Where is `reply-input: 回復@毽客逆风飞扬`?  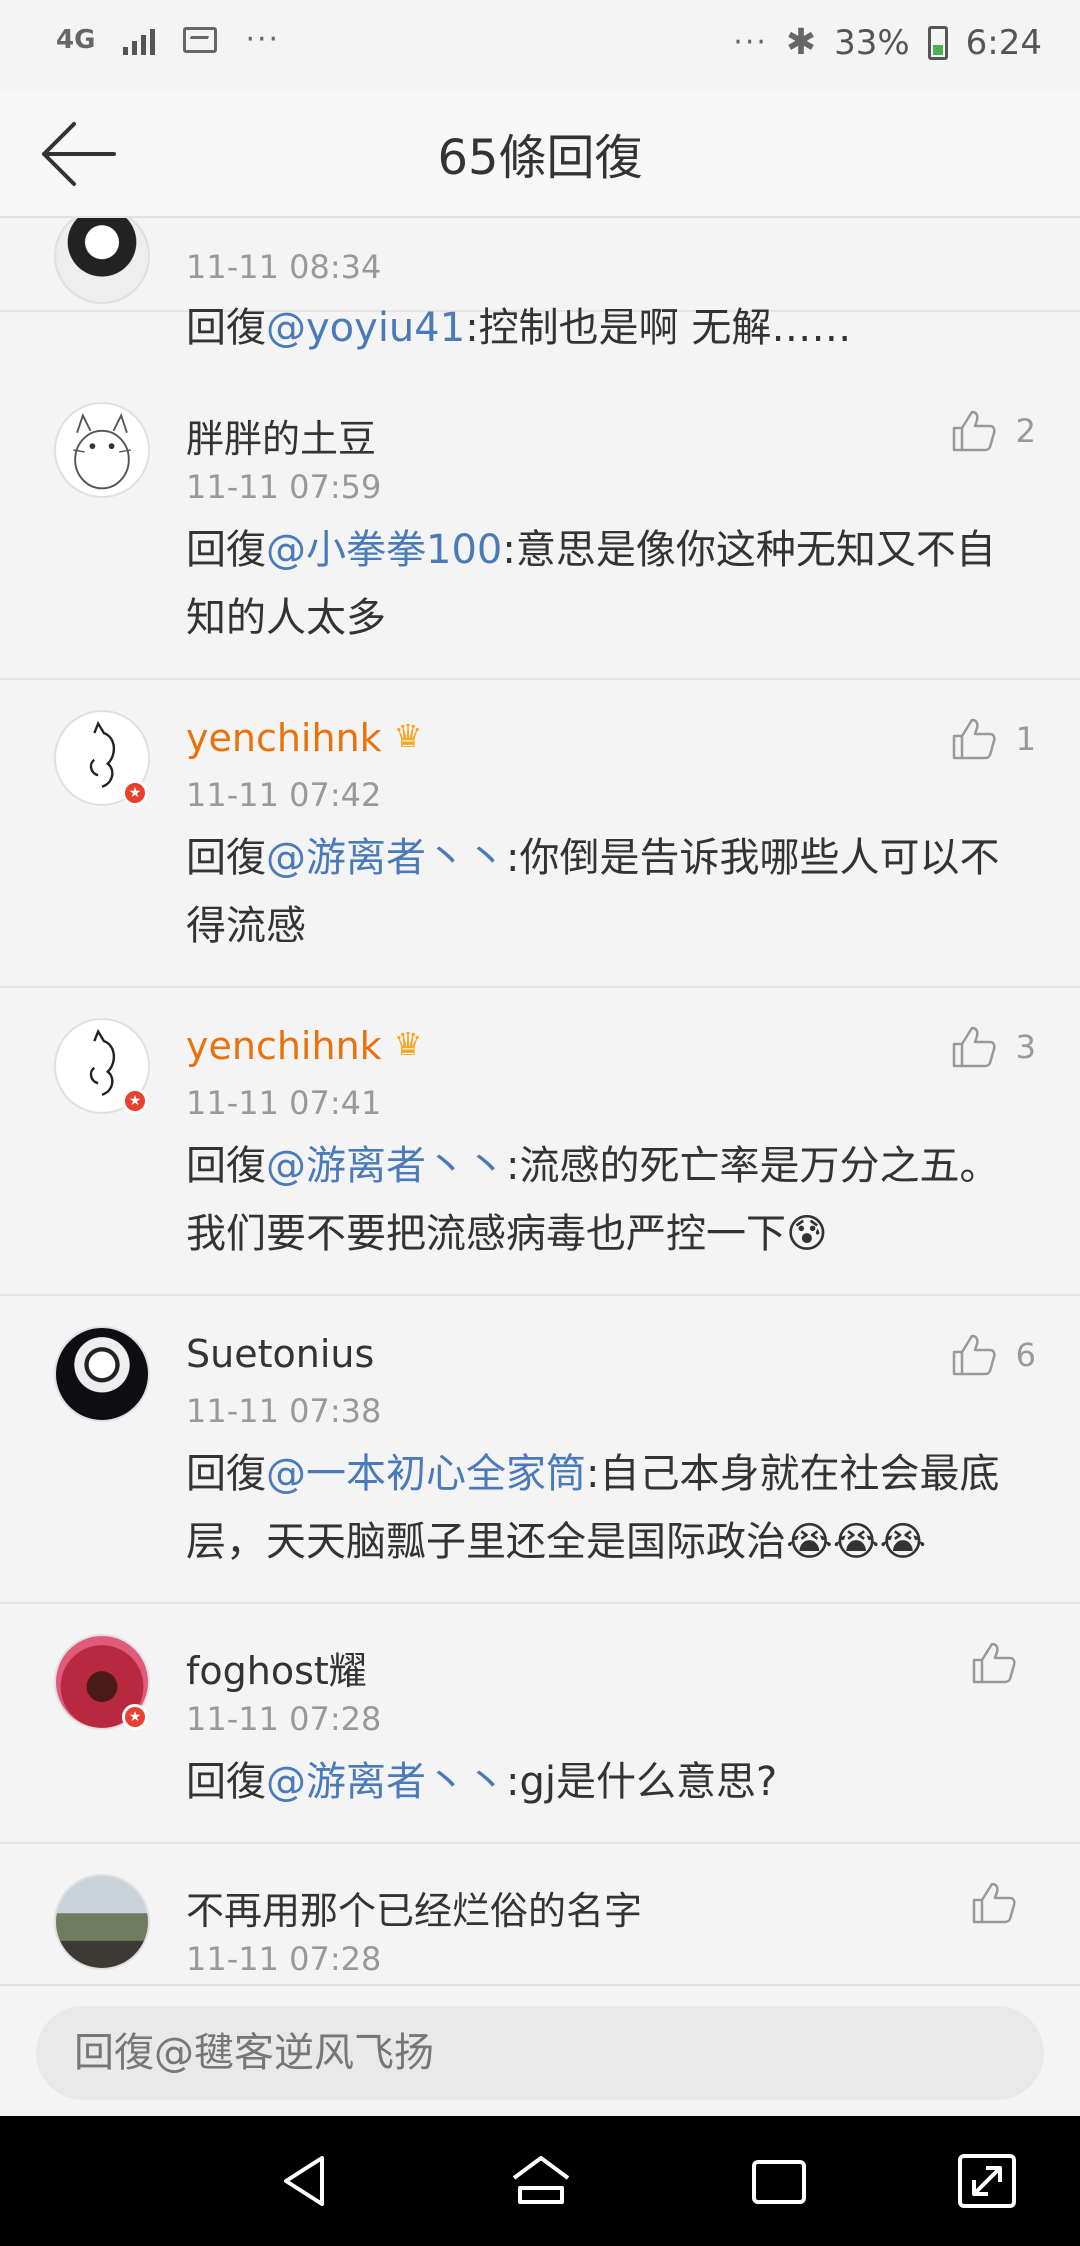
reply-input: 回復@毽客逆风飞扬 is located at coordinates (540, 2053).